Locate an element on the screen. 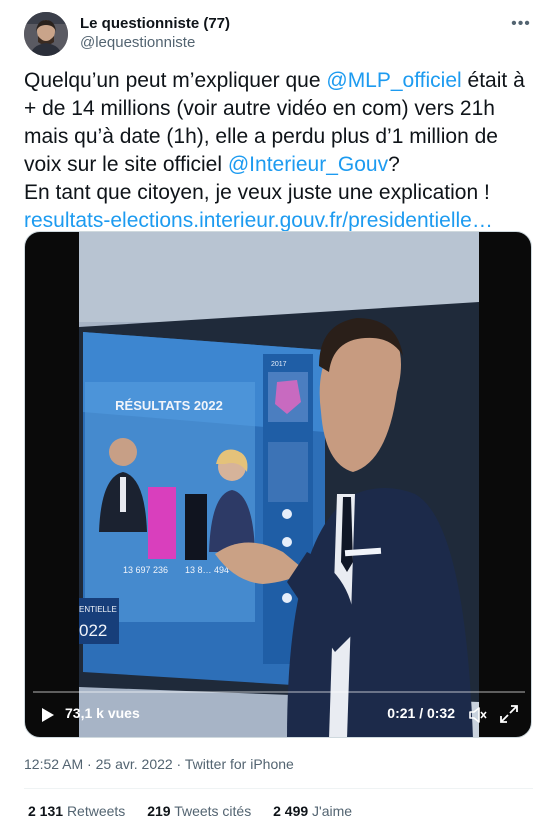 The image size is (553, 824). corner-label-top: ENTIELLE is located at coordinates (98, 609).